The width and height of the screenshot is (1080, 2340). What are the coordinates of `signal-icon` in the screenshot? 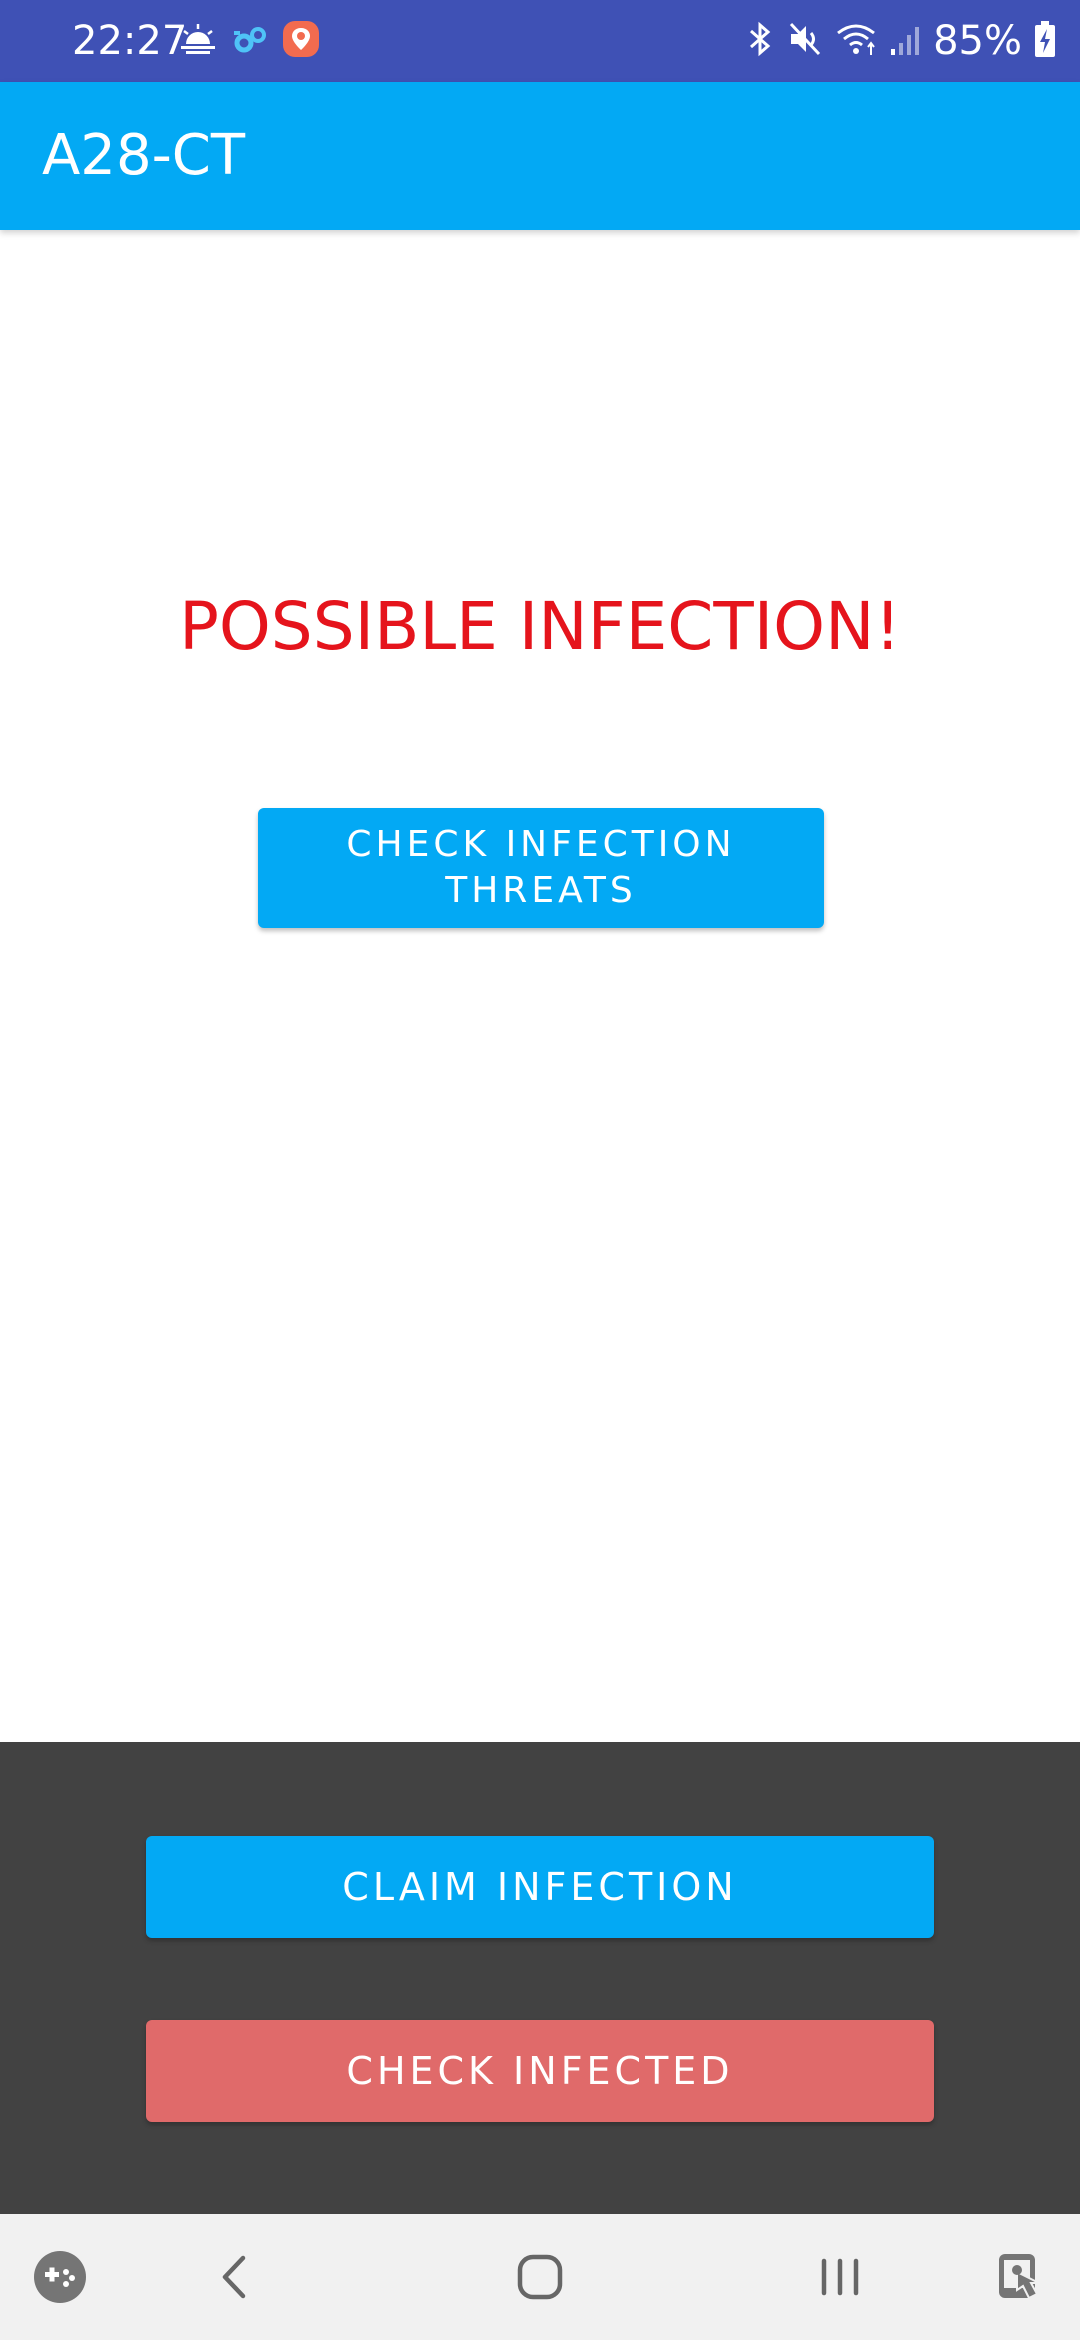 It's located at (905, 41).